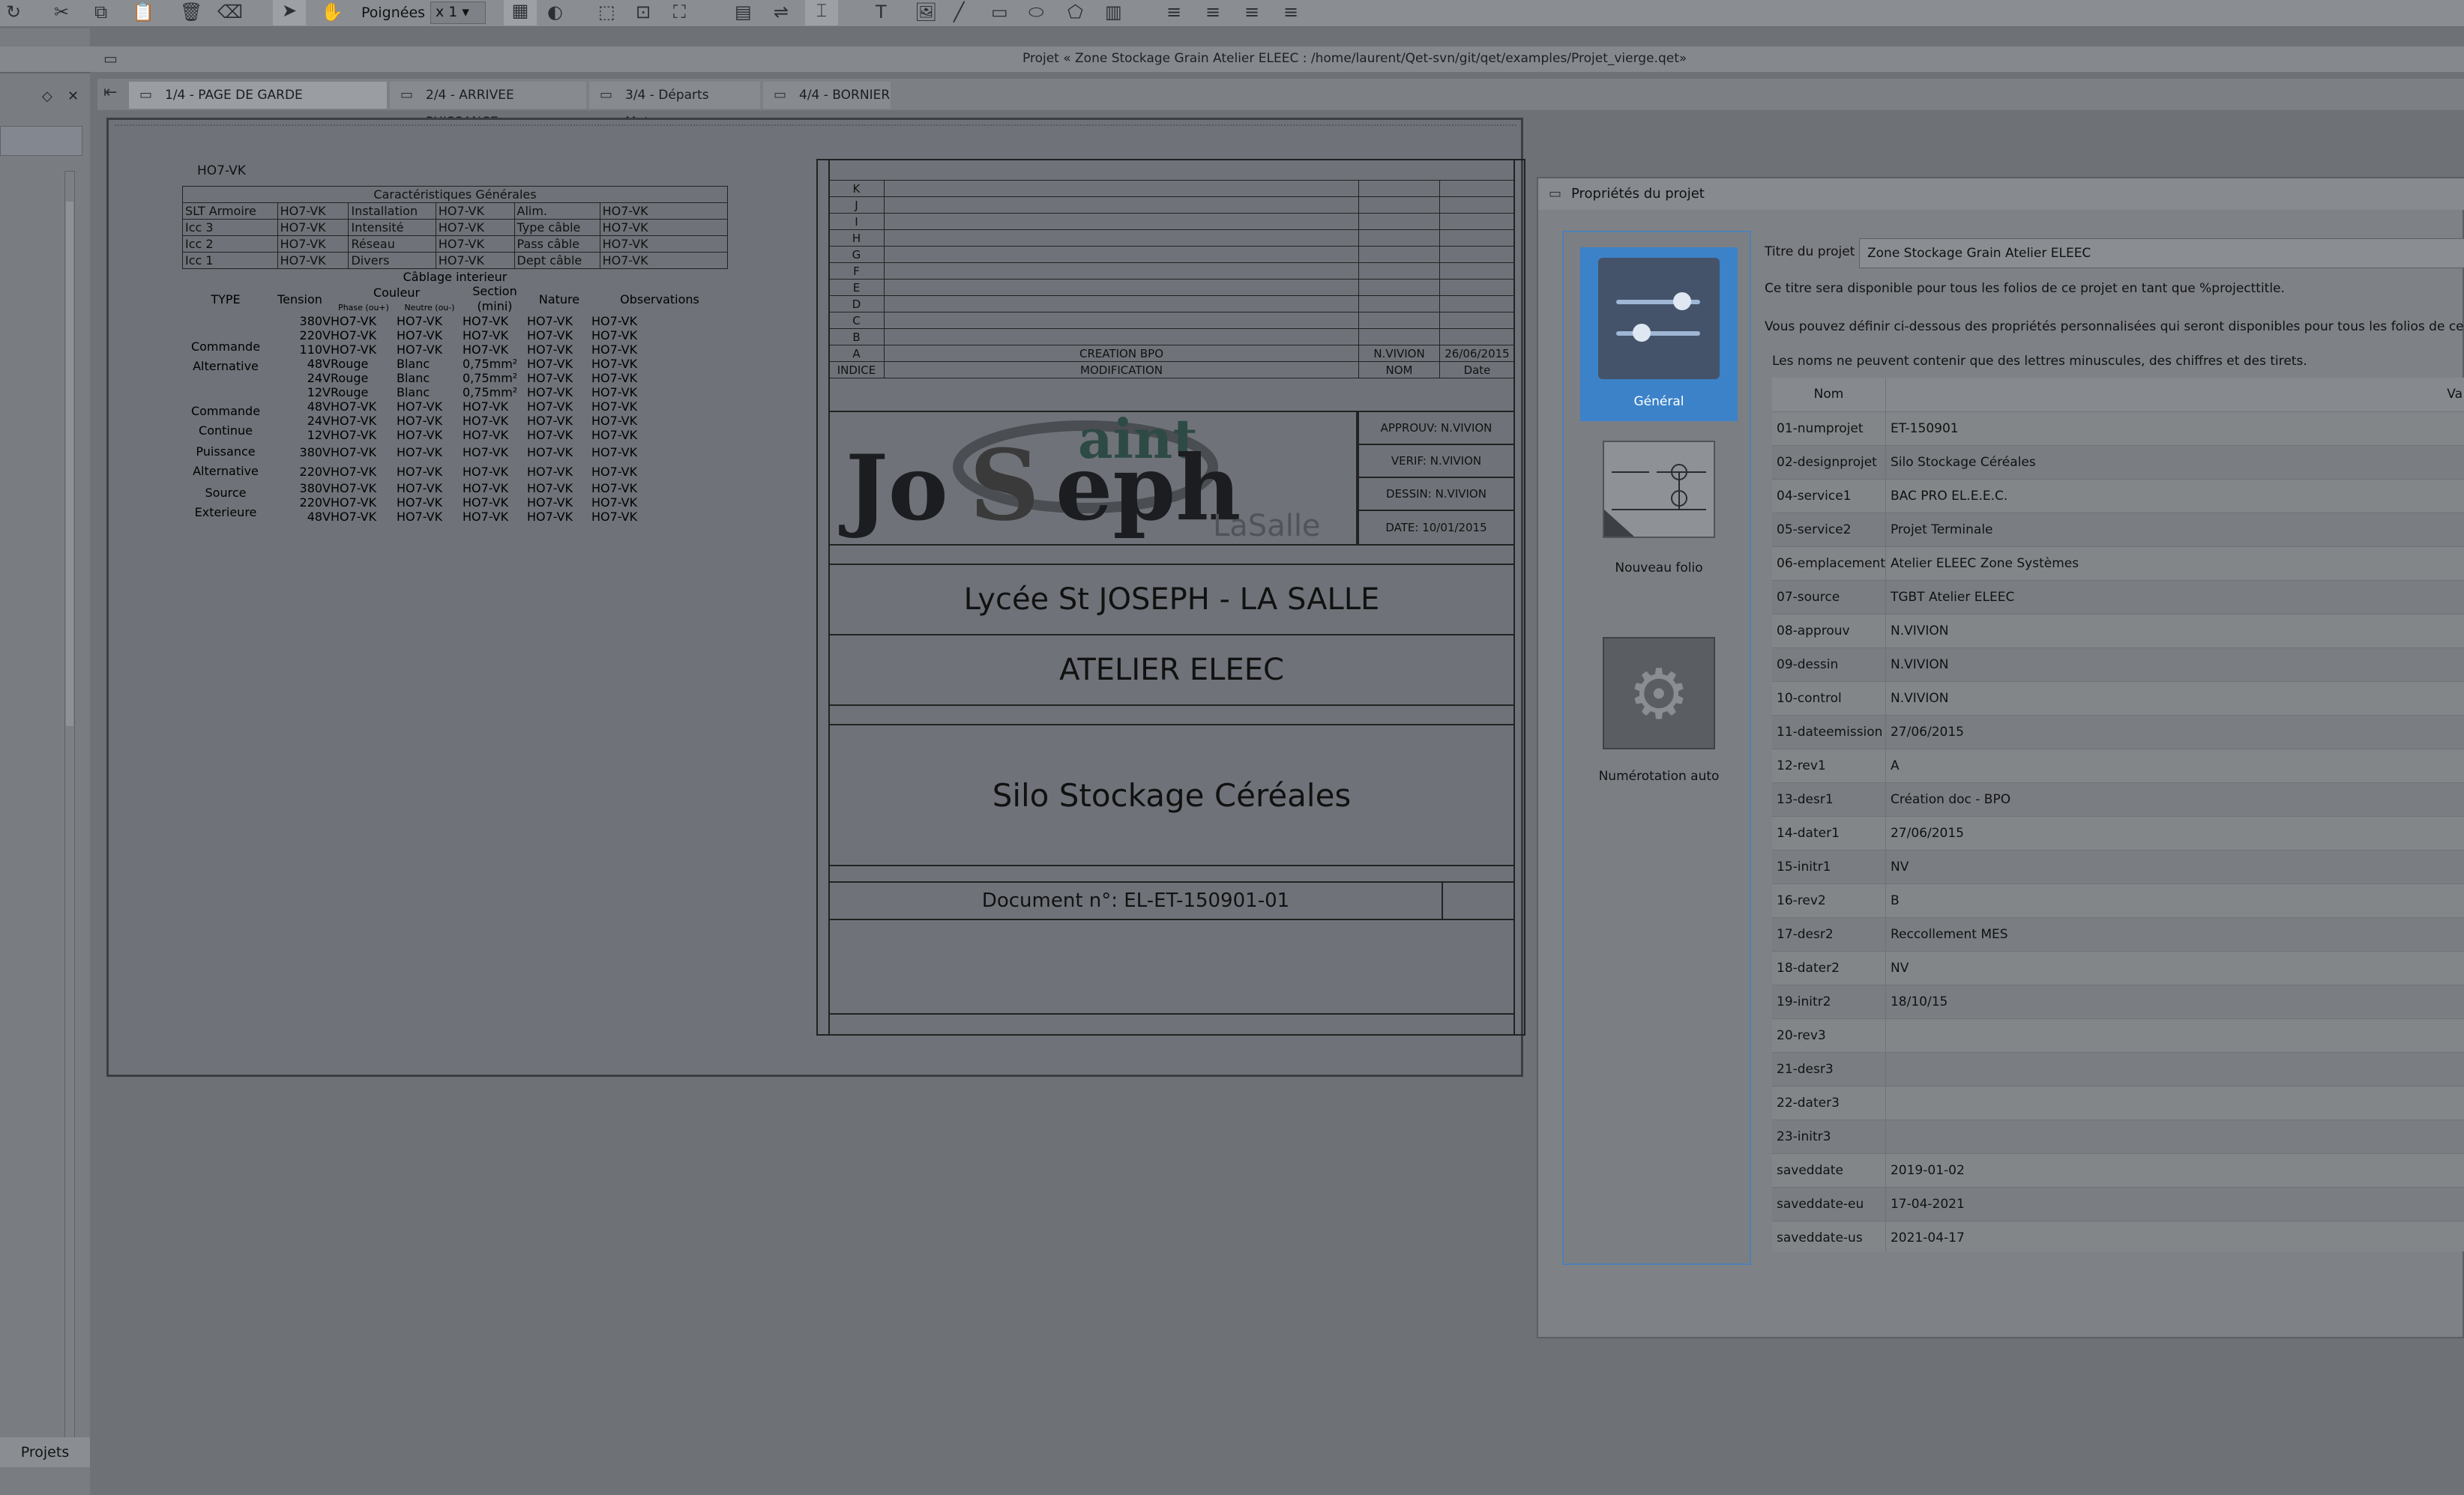 The image size is (2464, 1495). What do you see at coordinates (1829, 462) in the screenshot?
I see `property-name: 02-designprojet` at bounding box center [1829, 462].